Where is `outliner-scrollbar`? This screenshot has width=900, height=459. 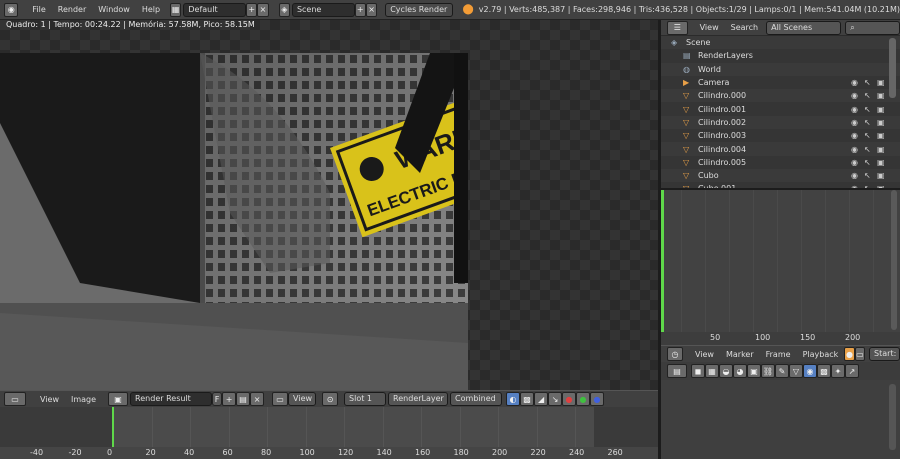
outliner-scrollbar is located at coordinates (892, 68).